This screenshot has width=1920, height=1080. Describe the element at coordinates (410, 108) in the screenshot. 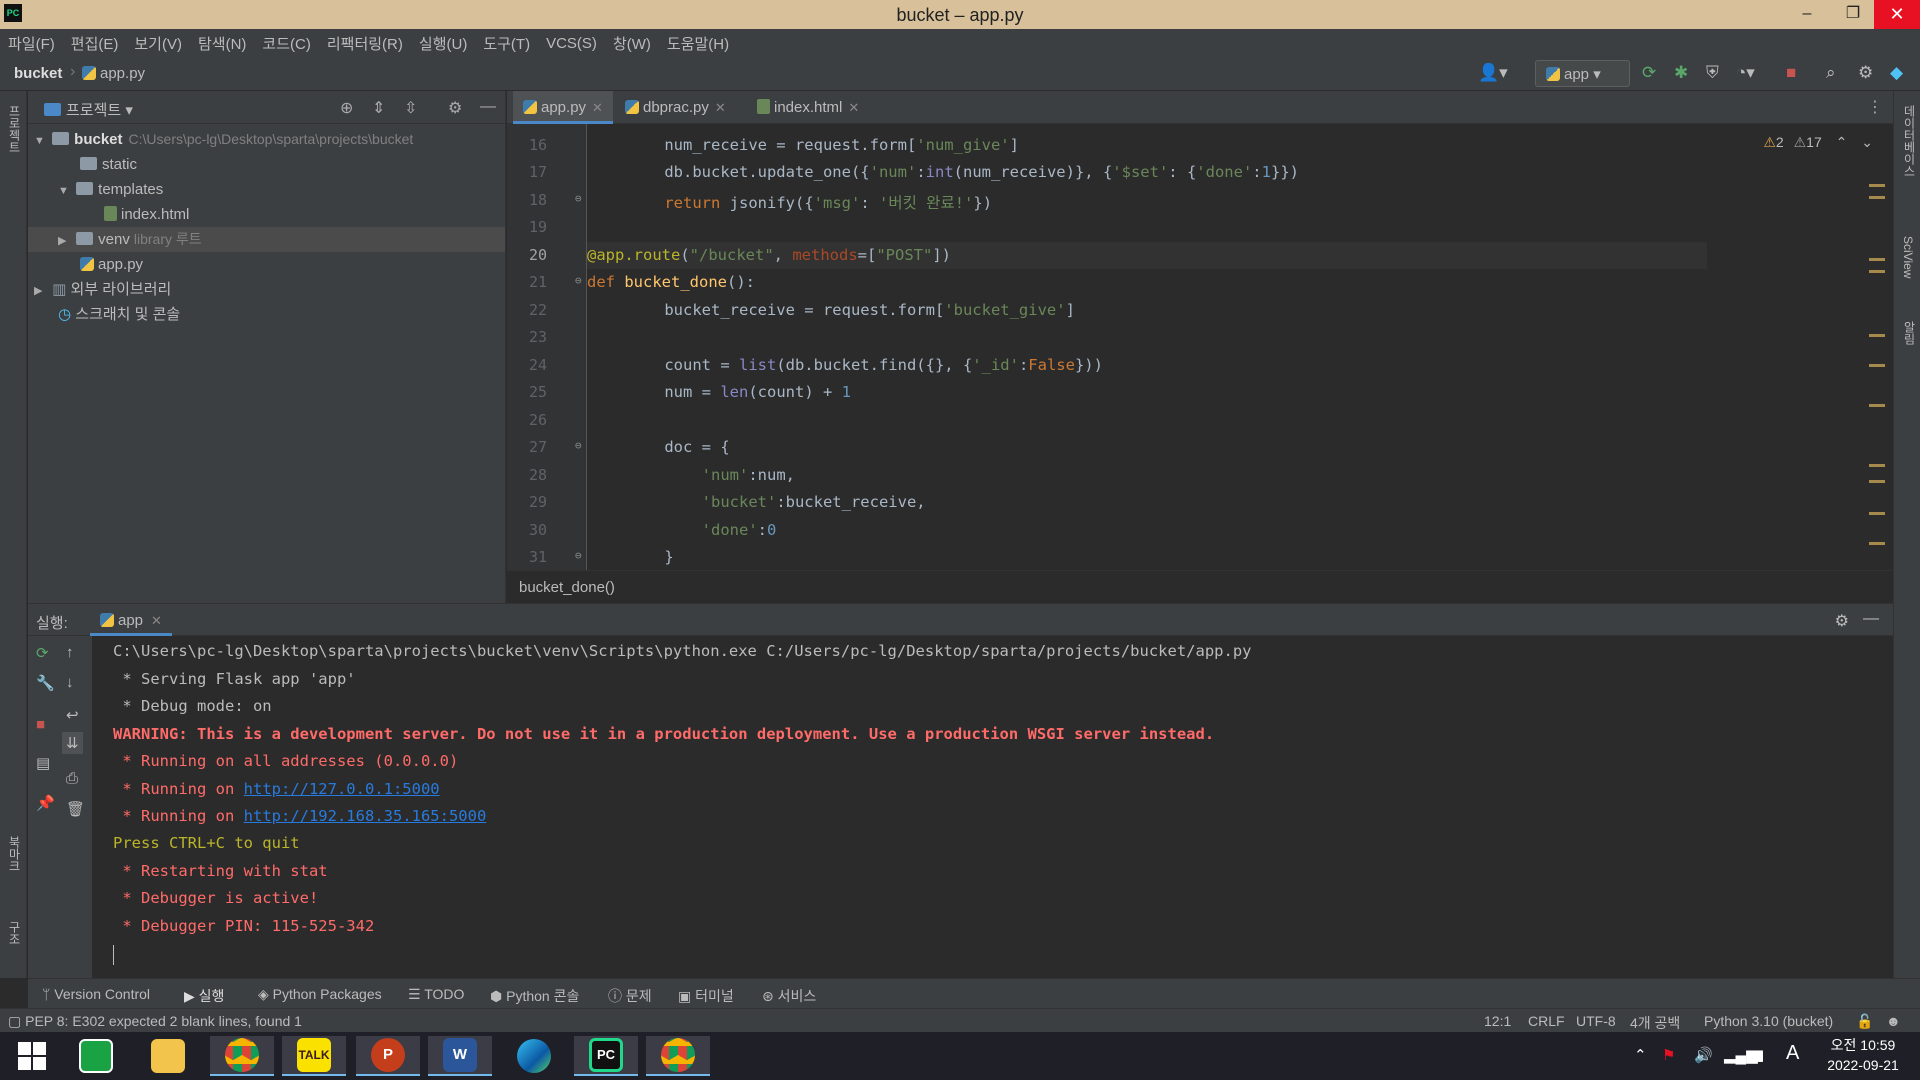

I see `collapse-all-icon: ⇳` at that location.